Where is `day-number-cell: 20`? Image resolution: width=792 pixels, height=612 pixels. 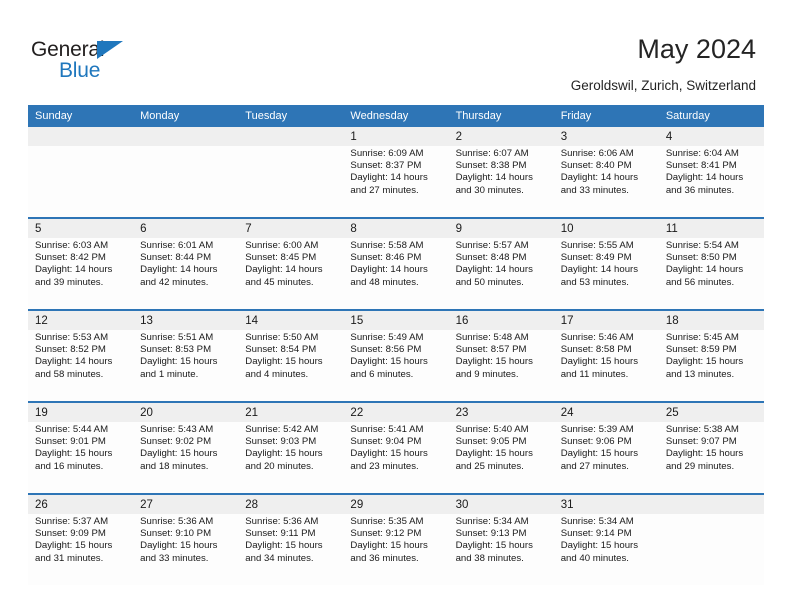
day-number-cell: 20 is located at coordinates (186, 412).